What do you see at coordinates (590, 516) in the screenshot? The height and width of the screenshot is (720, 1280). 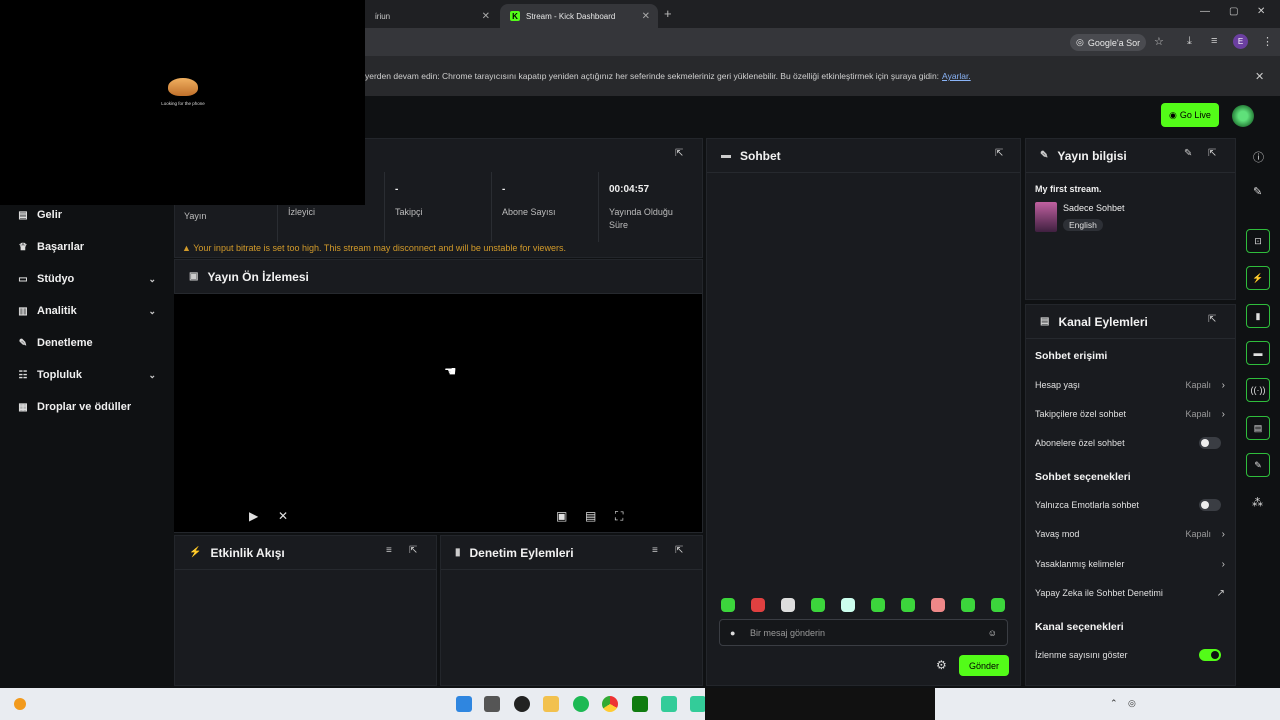 I see `theater-icon: ▤` at bounding box center [590, 516].